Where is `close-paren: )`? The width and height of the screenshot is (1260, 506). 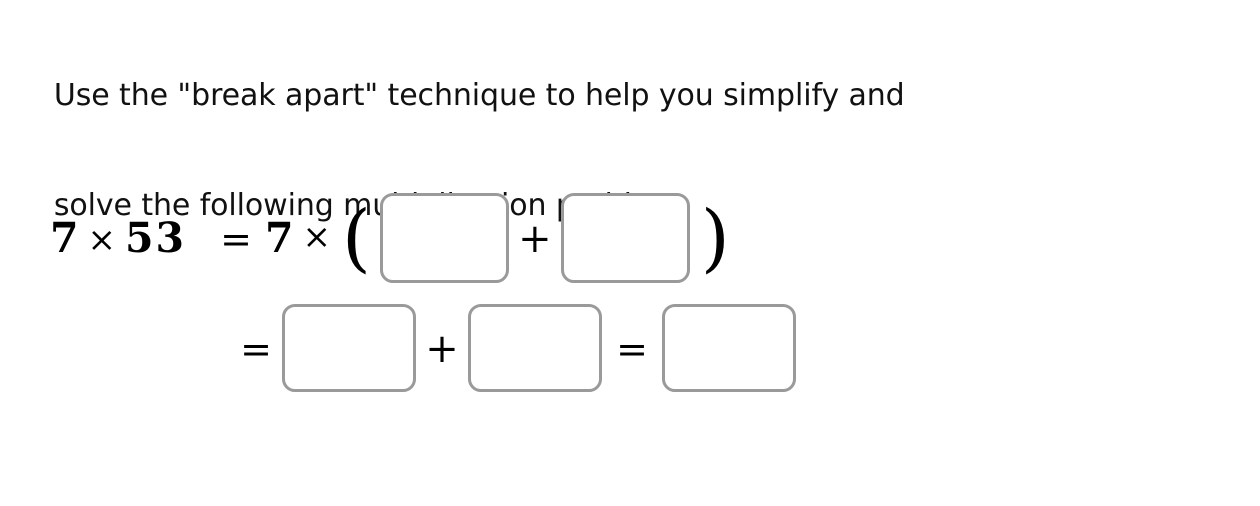
close-paren: ) is located at coordinates (715, 238).